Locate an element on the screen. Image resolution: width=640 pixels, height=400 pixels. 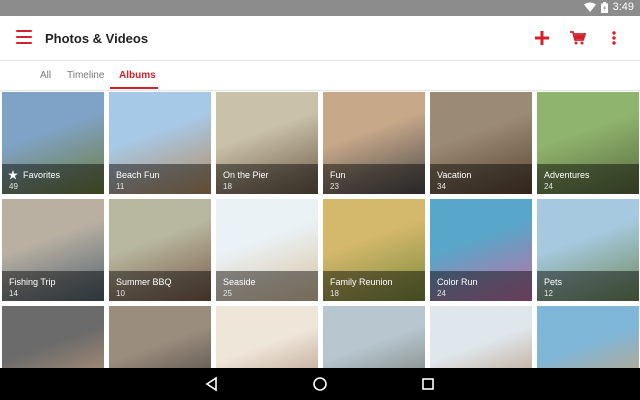
album-name: On the Pier is located at coordinates (246, 175).